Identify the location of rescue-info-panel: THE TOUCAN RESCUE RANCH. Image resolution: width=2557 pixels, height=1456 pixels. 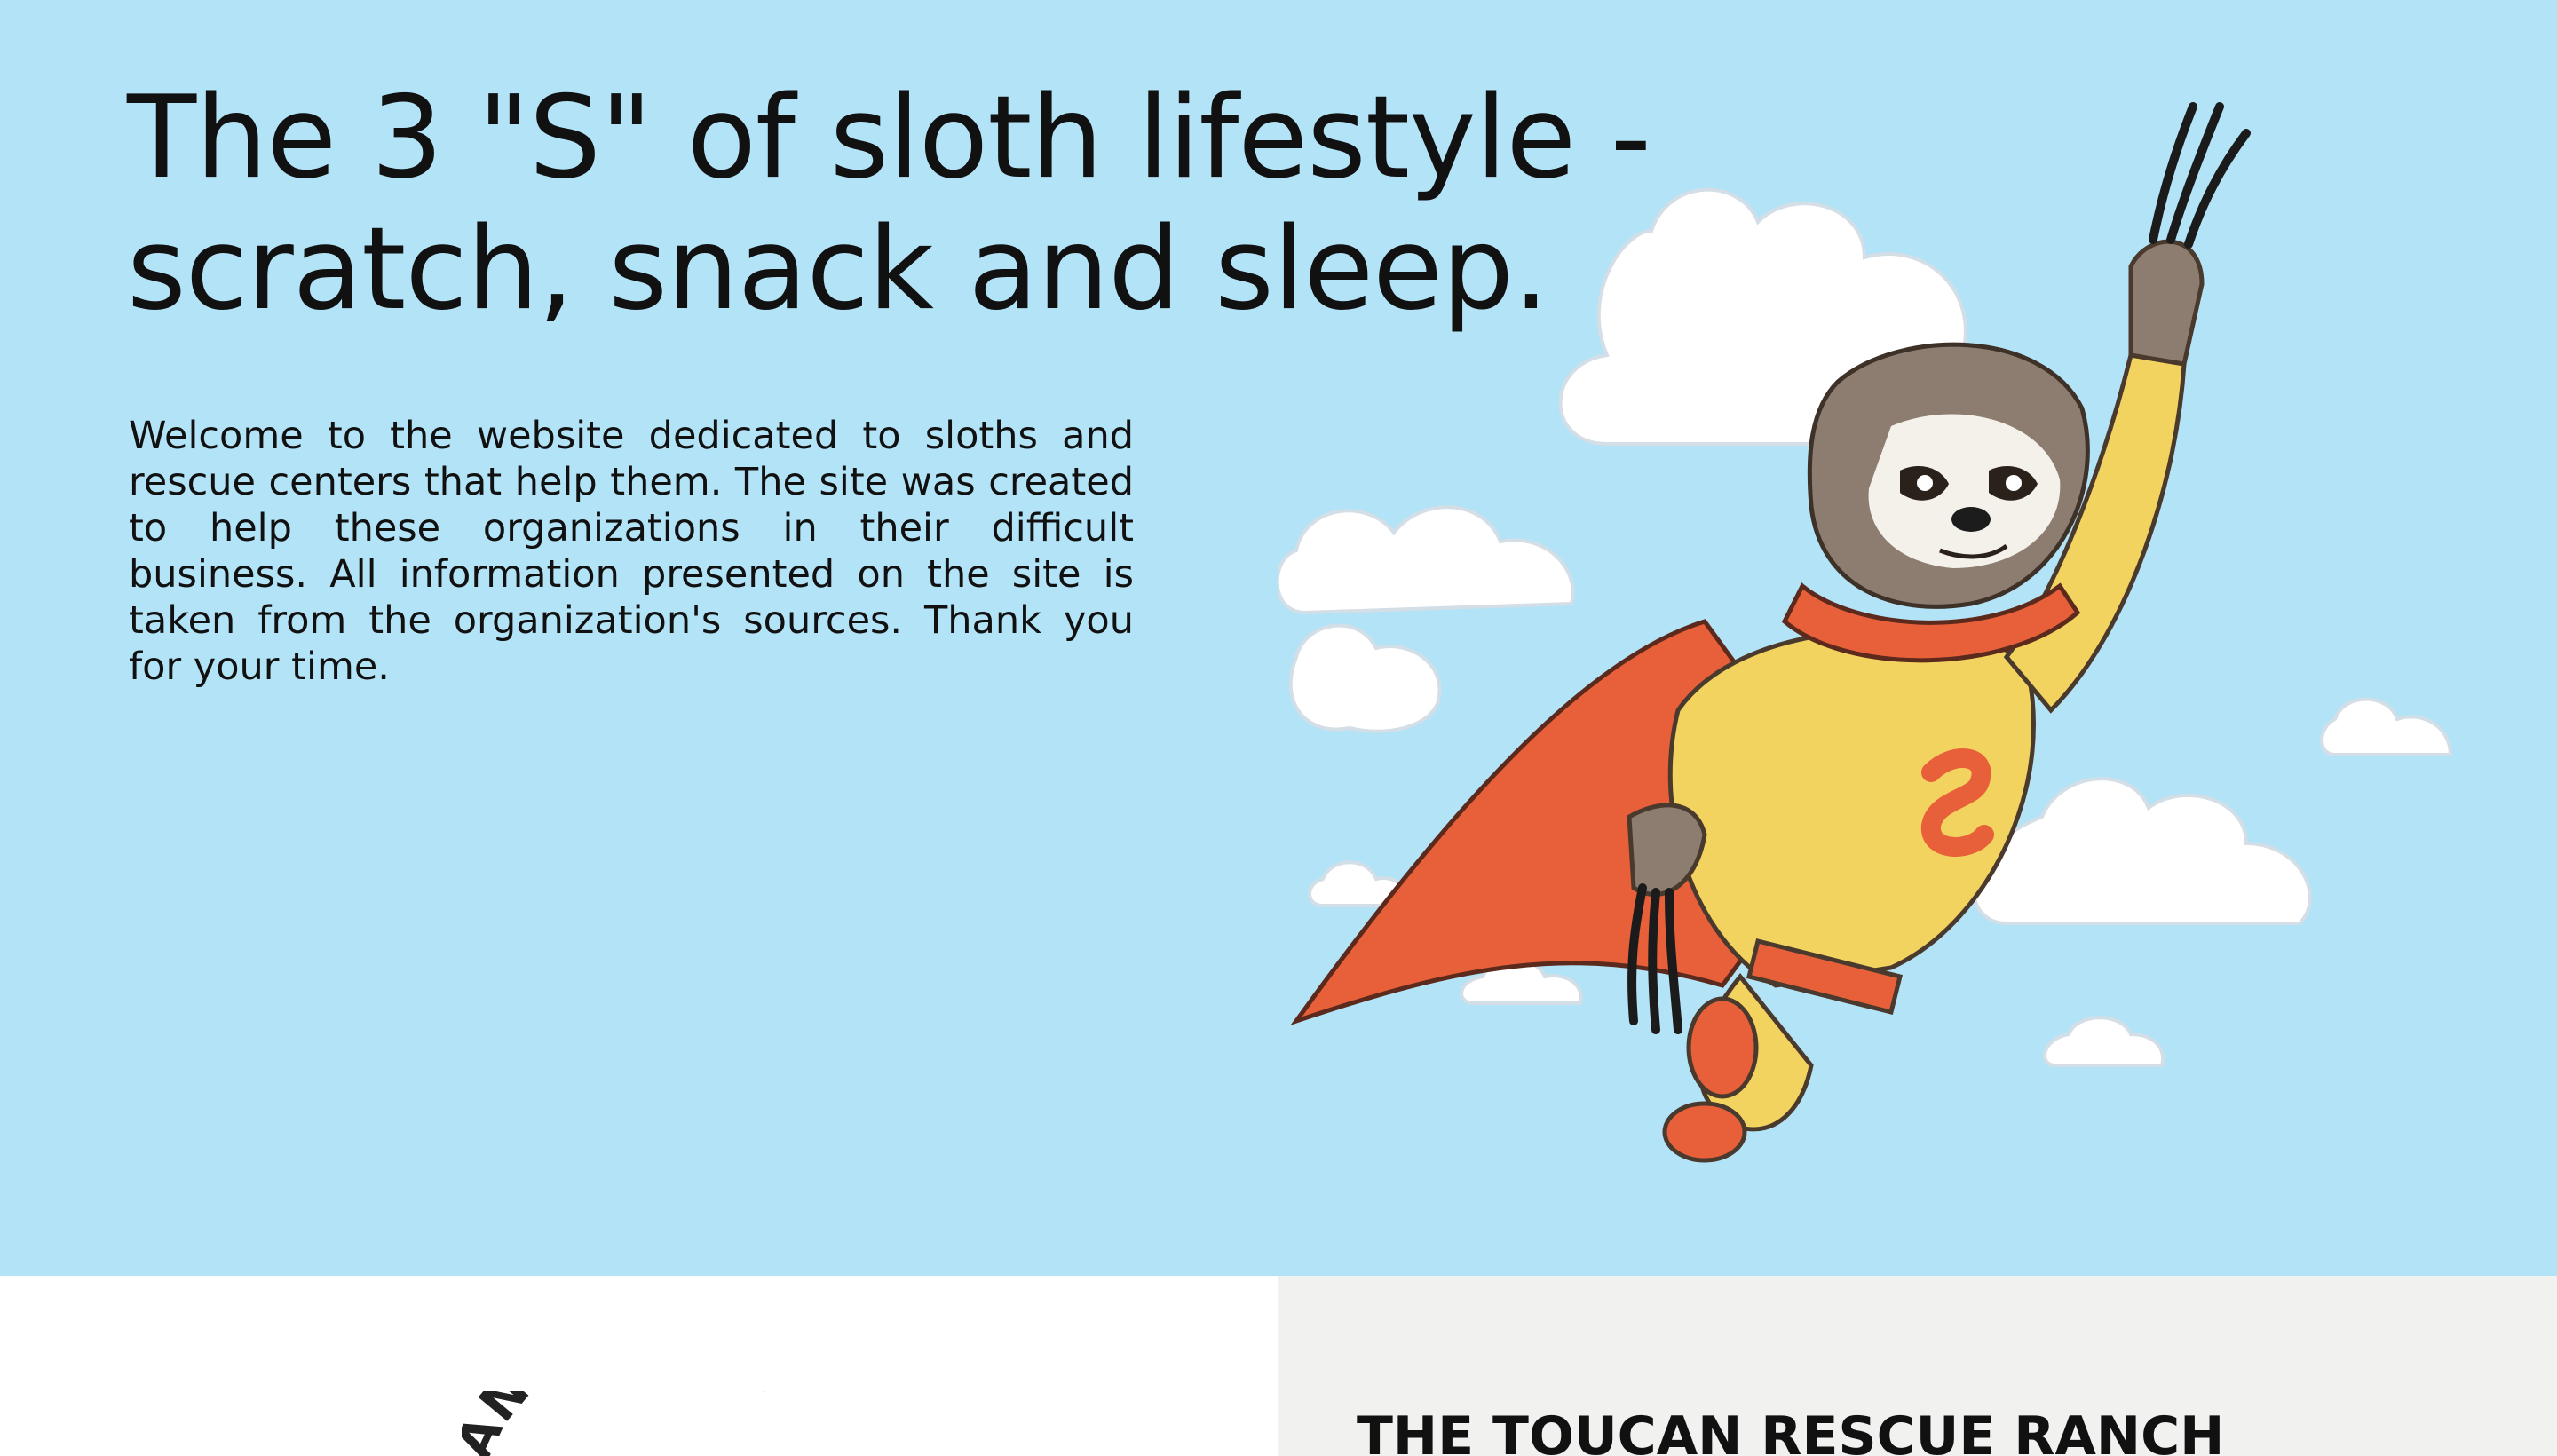
(1918, 1366).